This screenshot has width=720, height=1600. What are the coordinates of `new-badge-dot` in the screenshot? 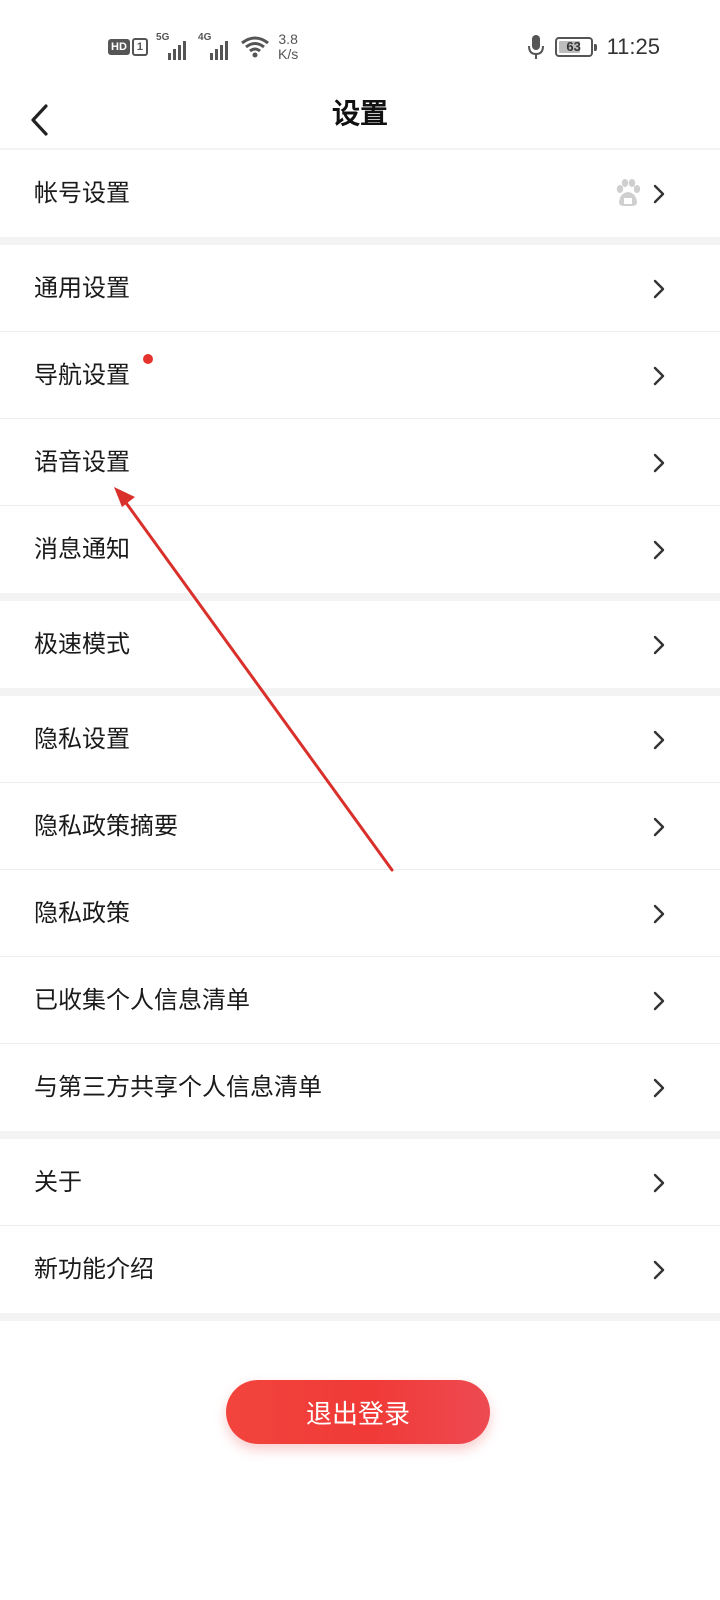 It's located at (148, 359).